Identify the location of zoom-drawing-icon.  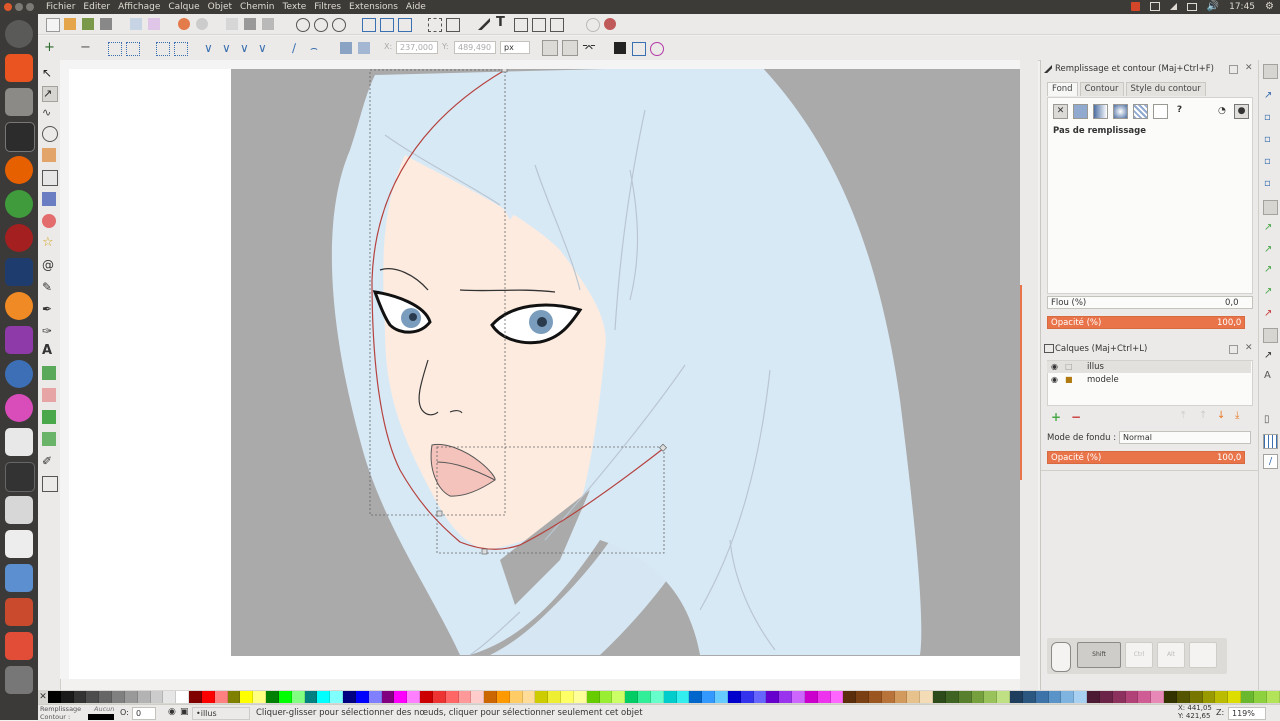
(321, 25).